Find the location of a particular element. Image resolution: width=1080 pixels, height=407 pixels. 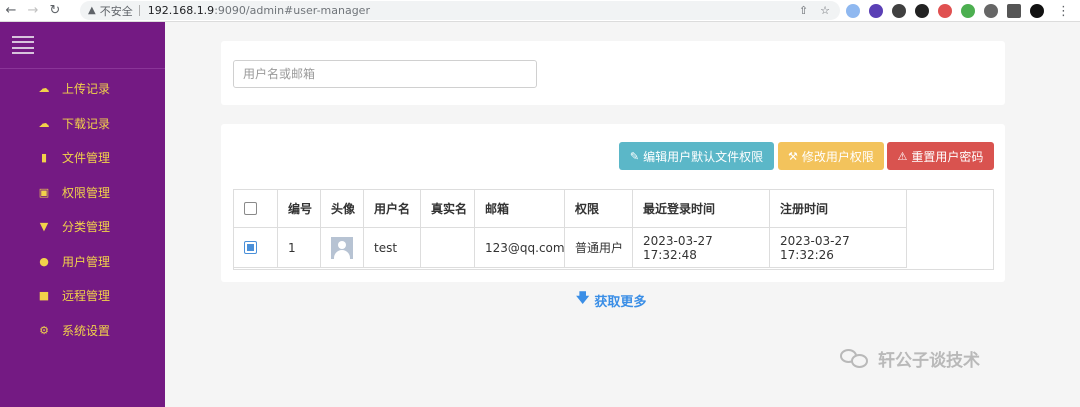

row-select-cell is located at coordinates (256, 247).